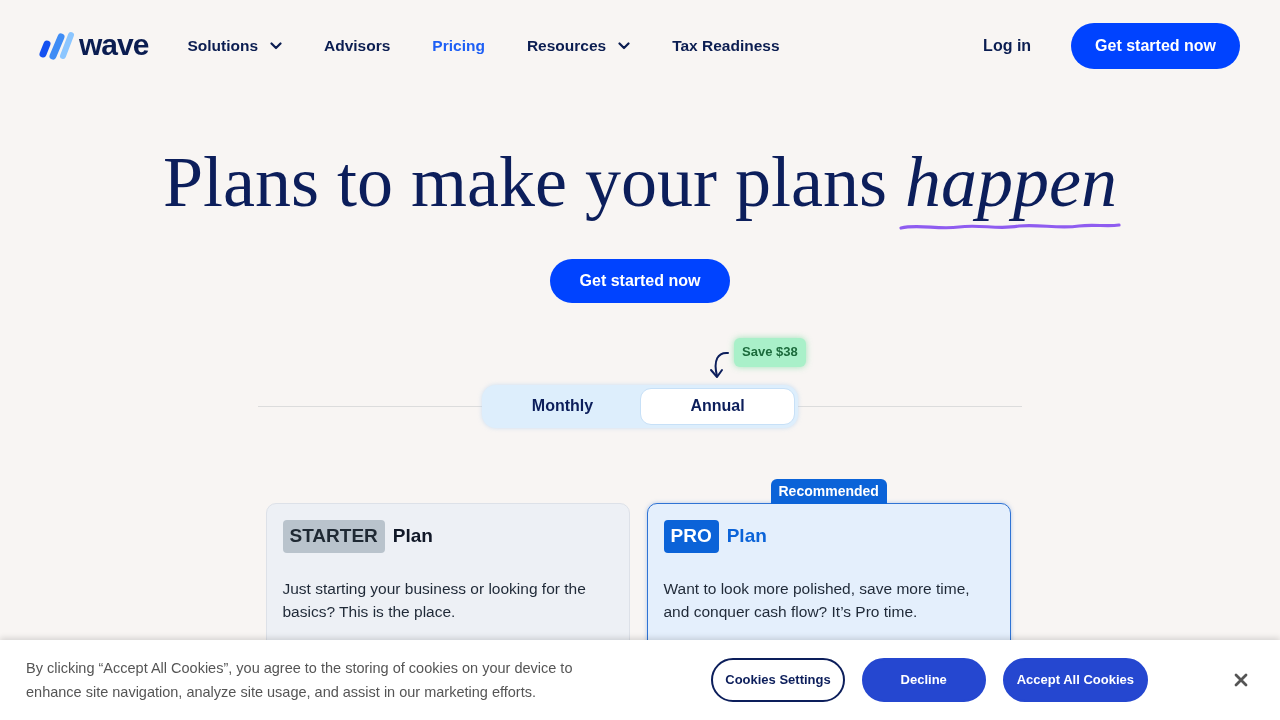 This screenshot has height=720, width=1280. What do you see at coordinates (719, 364) in the screenshot?
I see `curved-arrow-icon` at bounding box center [719, 364].